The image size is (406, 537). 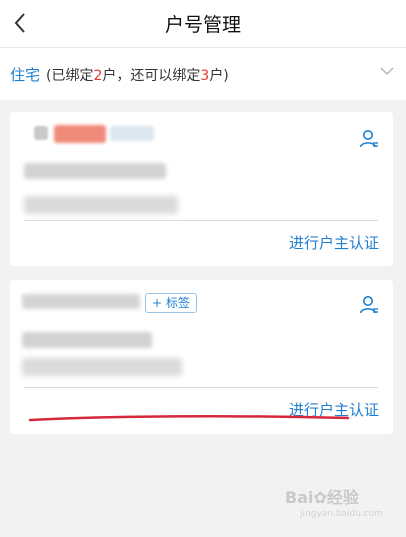 I want to click on watermark-brand: Bai, so click(x=299, y=497).